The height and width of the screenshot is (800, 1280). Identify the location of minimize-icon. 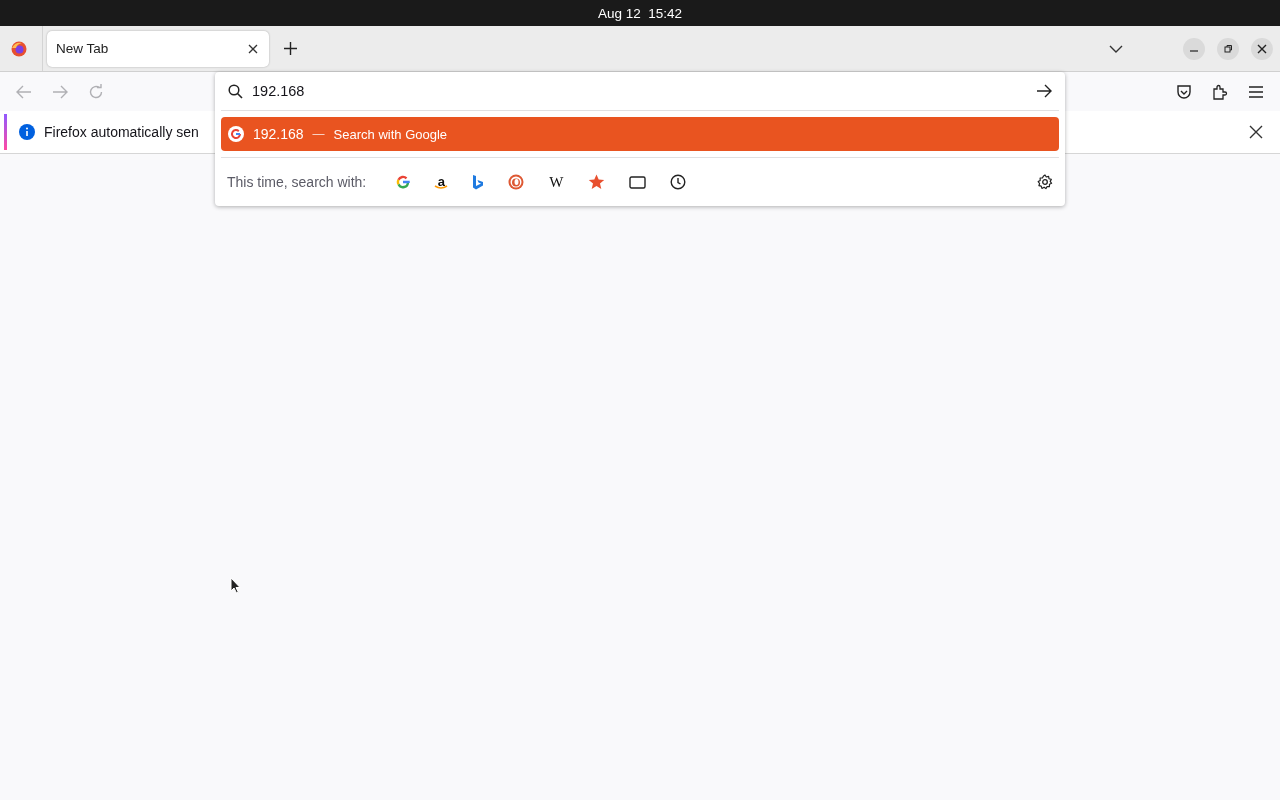
(1194, 50).